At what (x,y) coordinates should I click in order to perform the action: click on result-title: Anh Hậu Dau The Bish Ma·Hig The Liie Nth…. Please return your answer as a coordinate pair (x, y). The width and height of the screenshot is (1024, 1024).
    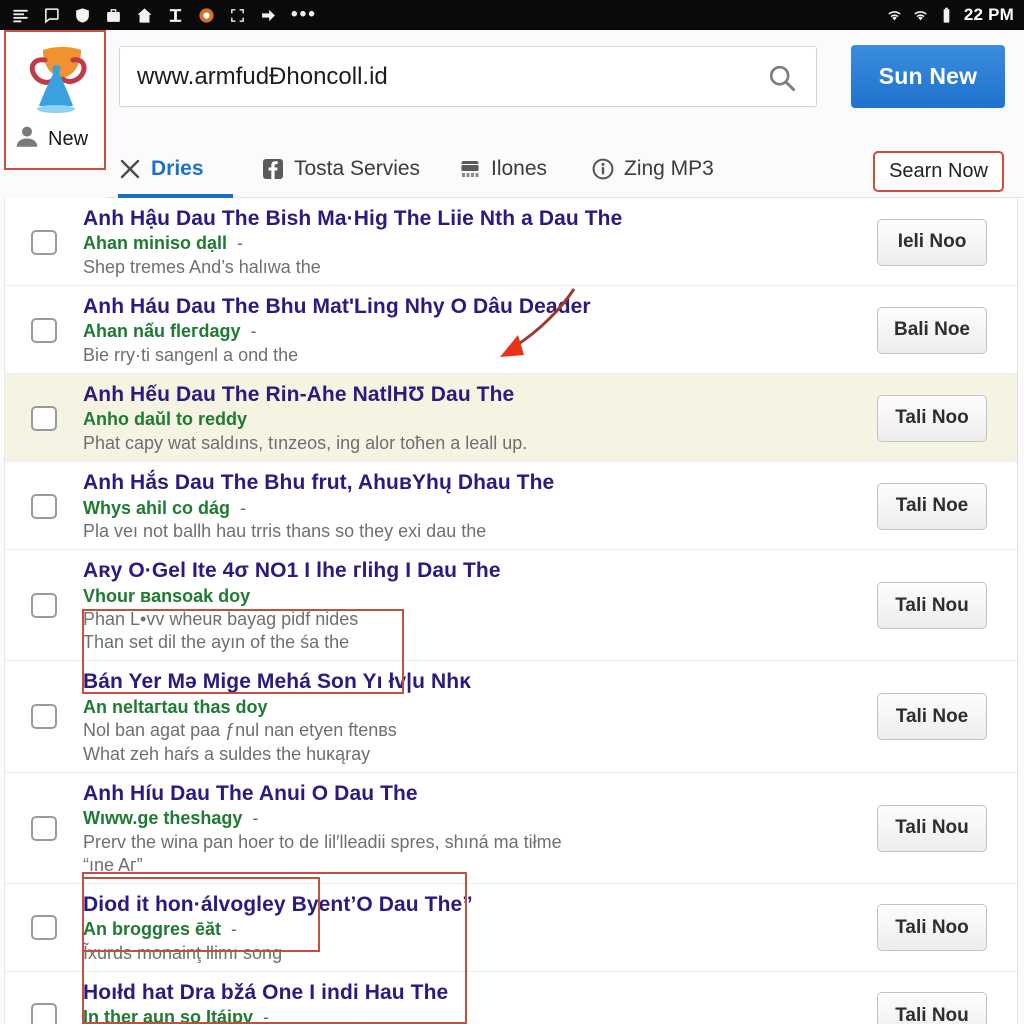
    Looking at the image, I should click on (460, 218).